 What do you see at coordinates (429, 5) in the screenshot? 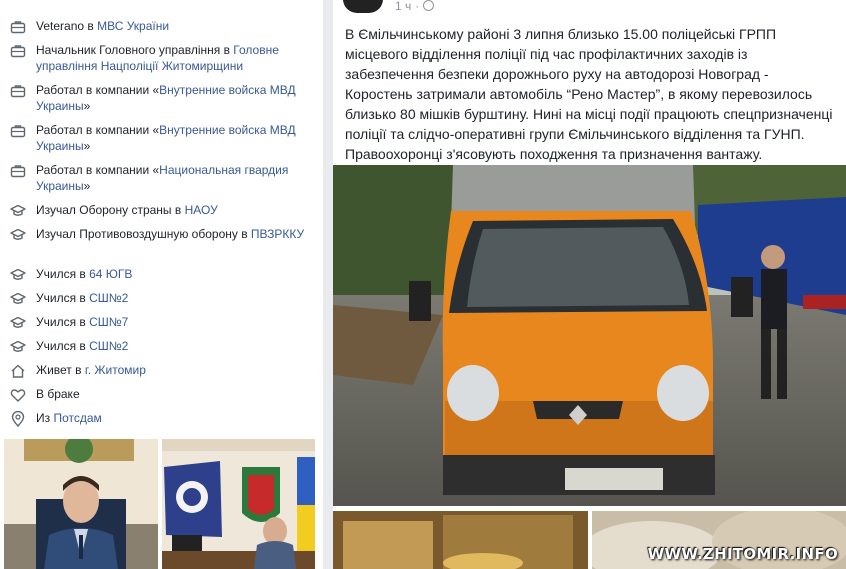
I see `globe-icon` at bounding box center [429, 5].